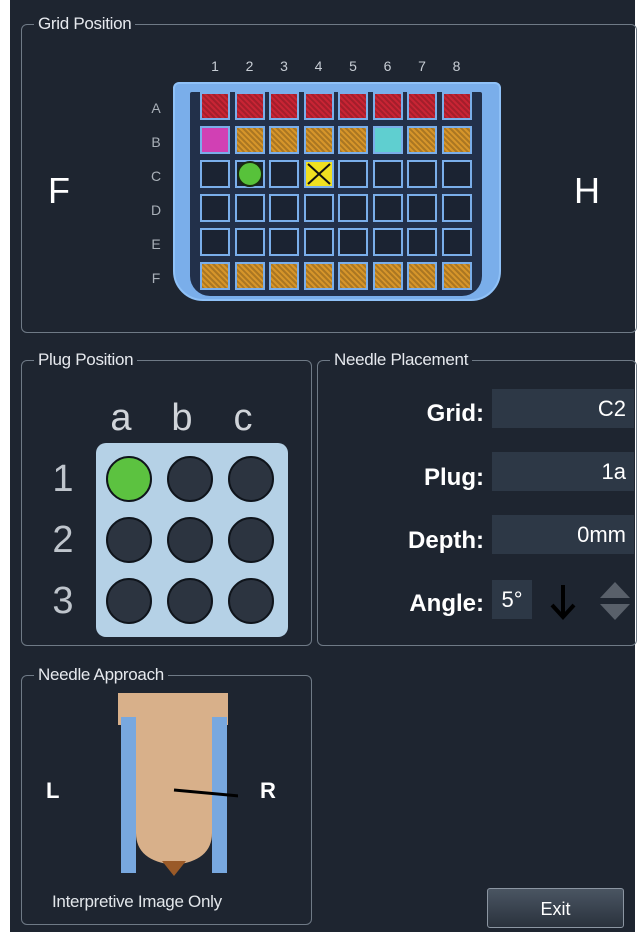 Image resolution: width=637 pixels, height=932 pixels. What do you see at coordinates (249, 276) in the screenshot?
I see `grid-cell-F2` at bounding box center [249, 276].